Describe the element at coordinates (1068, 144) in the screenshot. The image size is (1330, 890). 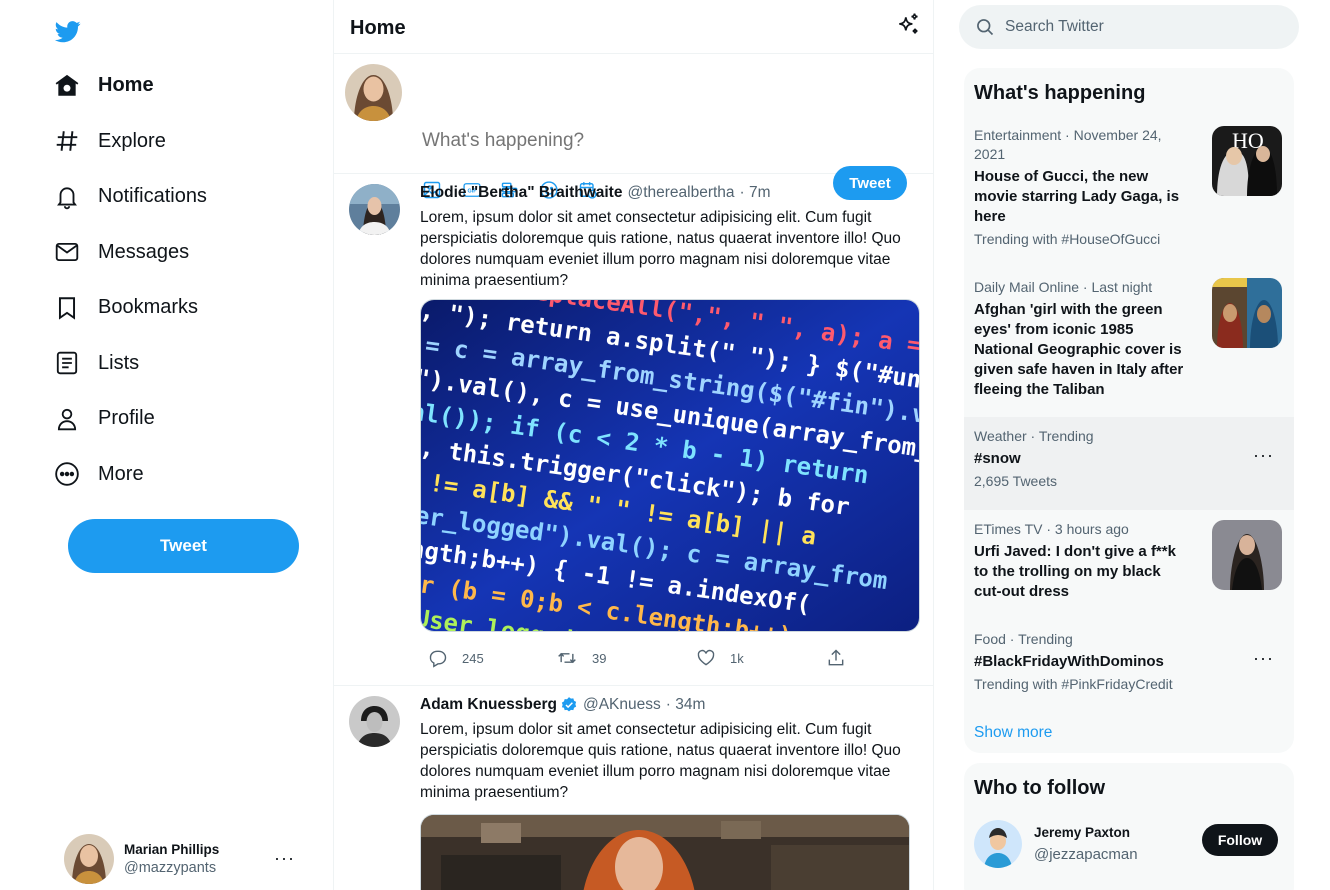
I see `trend-meta: Entertainment · November 24, 2021` at that location.